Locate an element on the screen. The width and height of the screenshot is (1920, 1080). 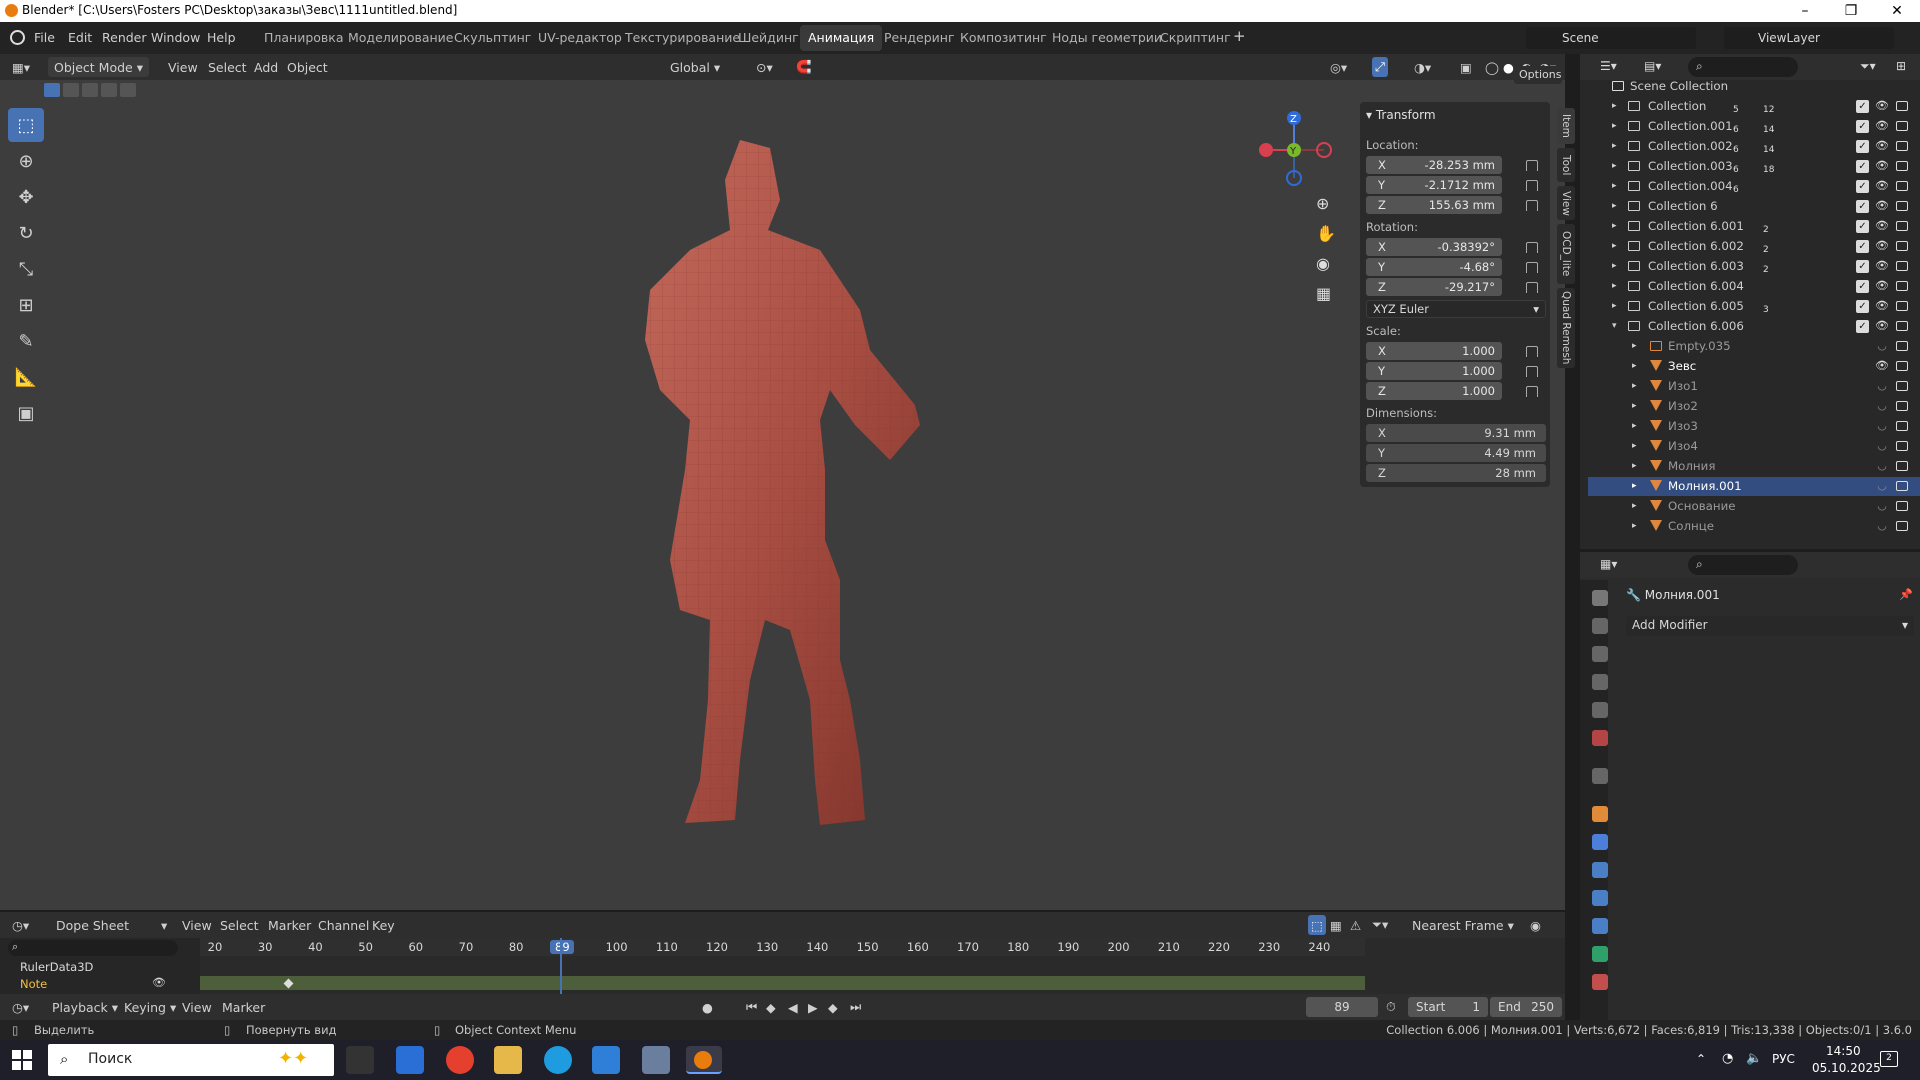
annotate-tool: ✎ is located at coordinates (26, 341).